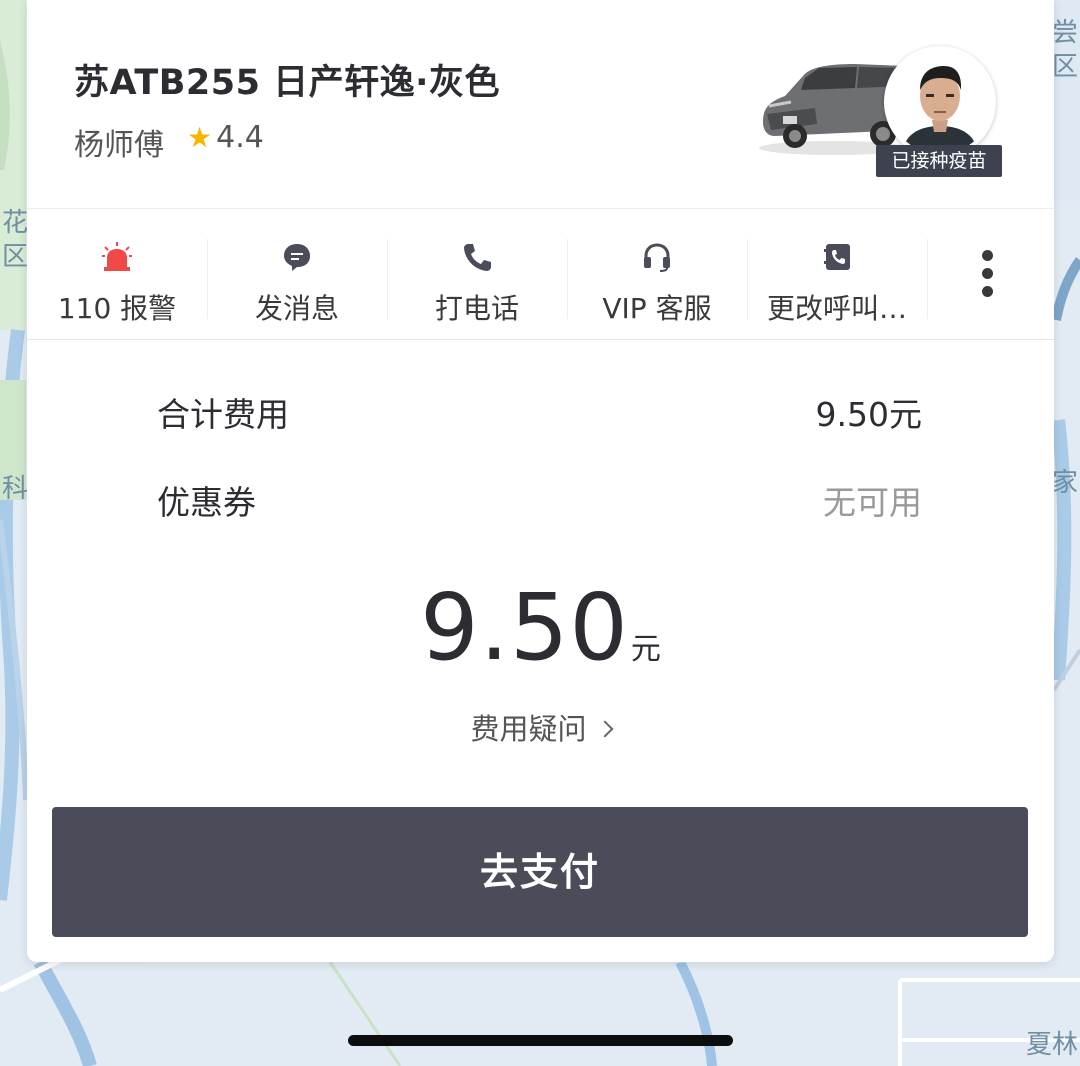  I want to click on more-options-button, so click(987, 274).